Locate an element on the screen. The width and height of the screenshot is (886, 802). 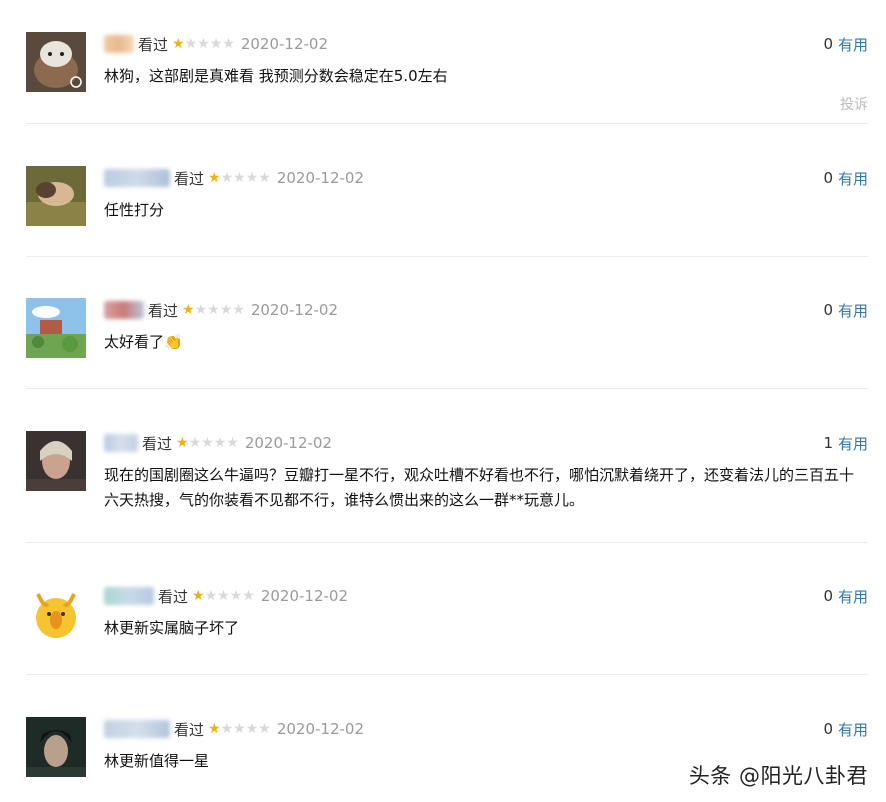
review-content: 任性打分 is located at coordinates (134, 210).